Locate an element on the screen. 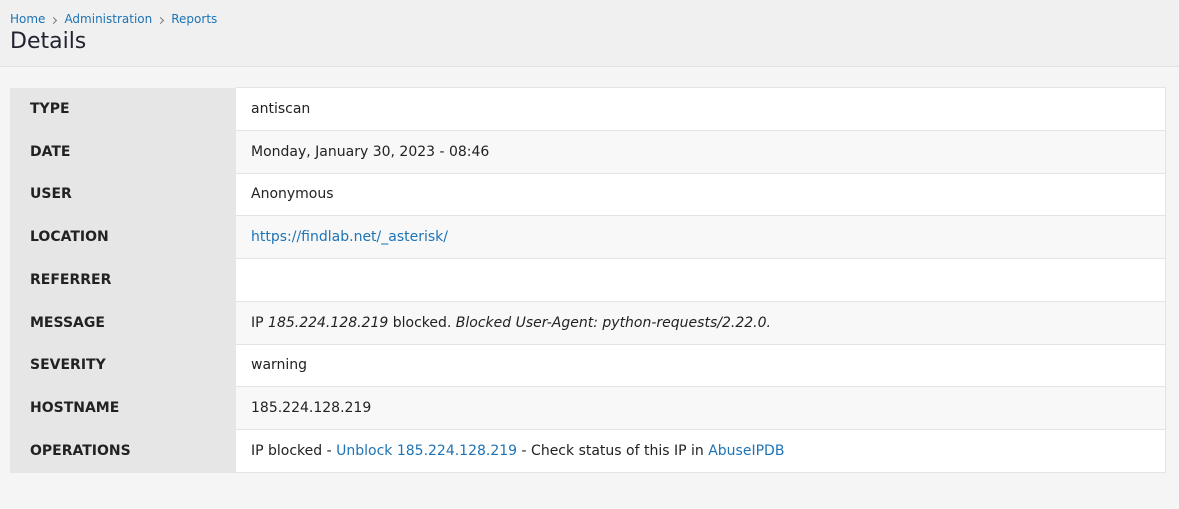  breadcrumb-reports: Reports is located at coordinates (194, 19).